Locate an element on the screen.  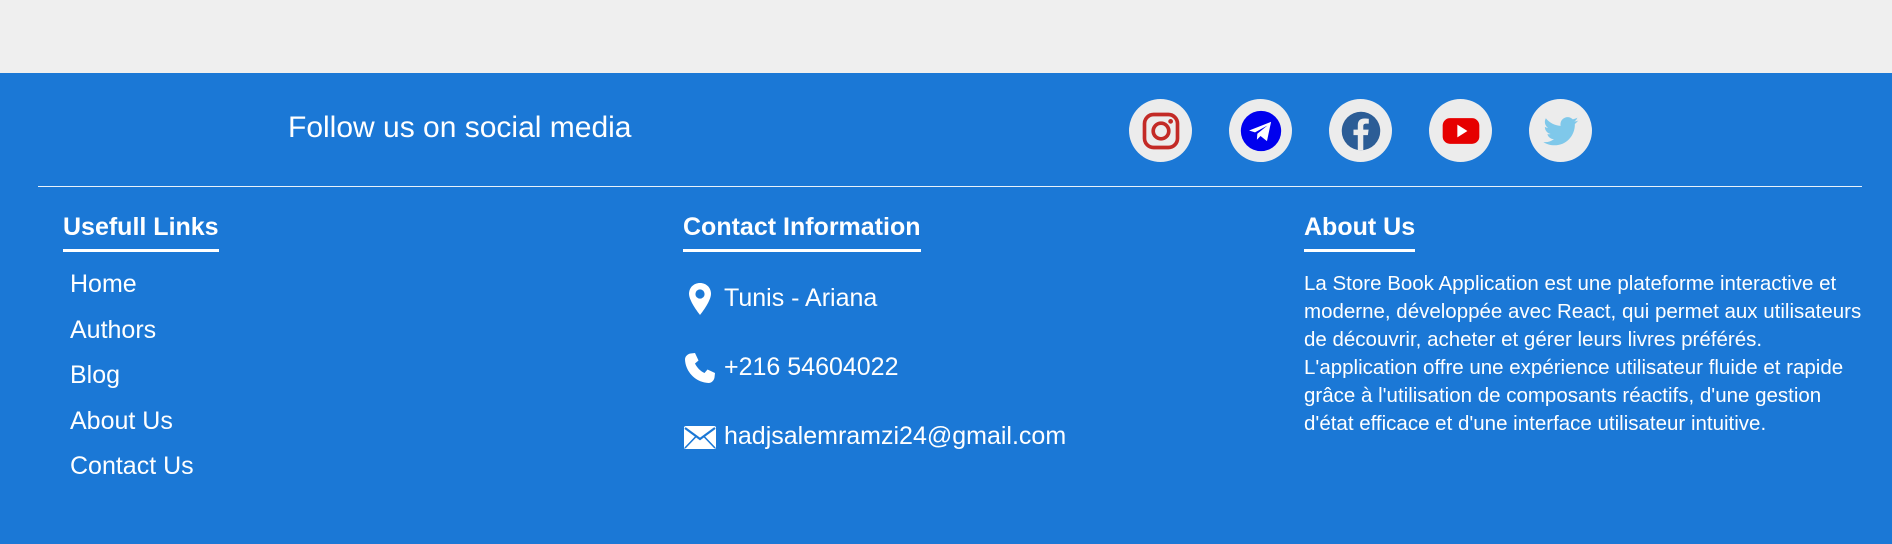
follow-title: Follow us on social media is located at coordinates (460, 127).